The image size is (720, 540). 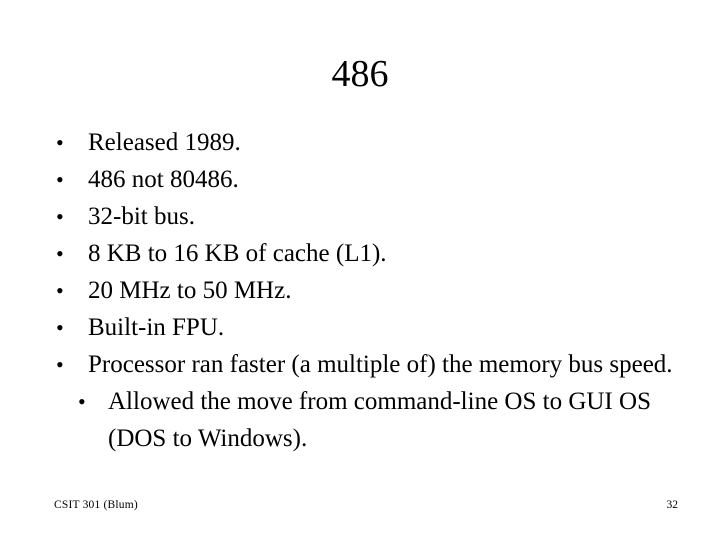 What do you see at coordinates (237, 253) in the screenshot?
I see `list-item-text: 8 KB to 16 KB of cache (L1).` at bounding box center [237, 253].